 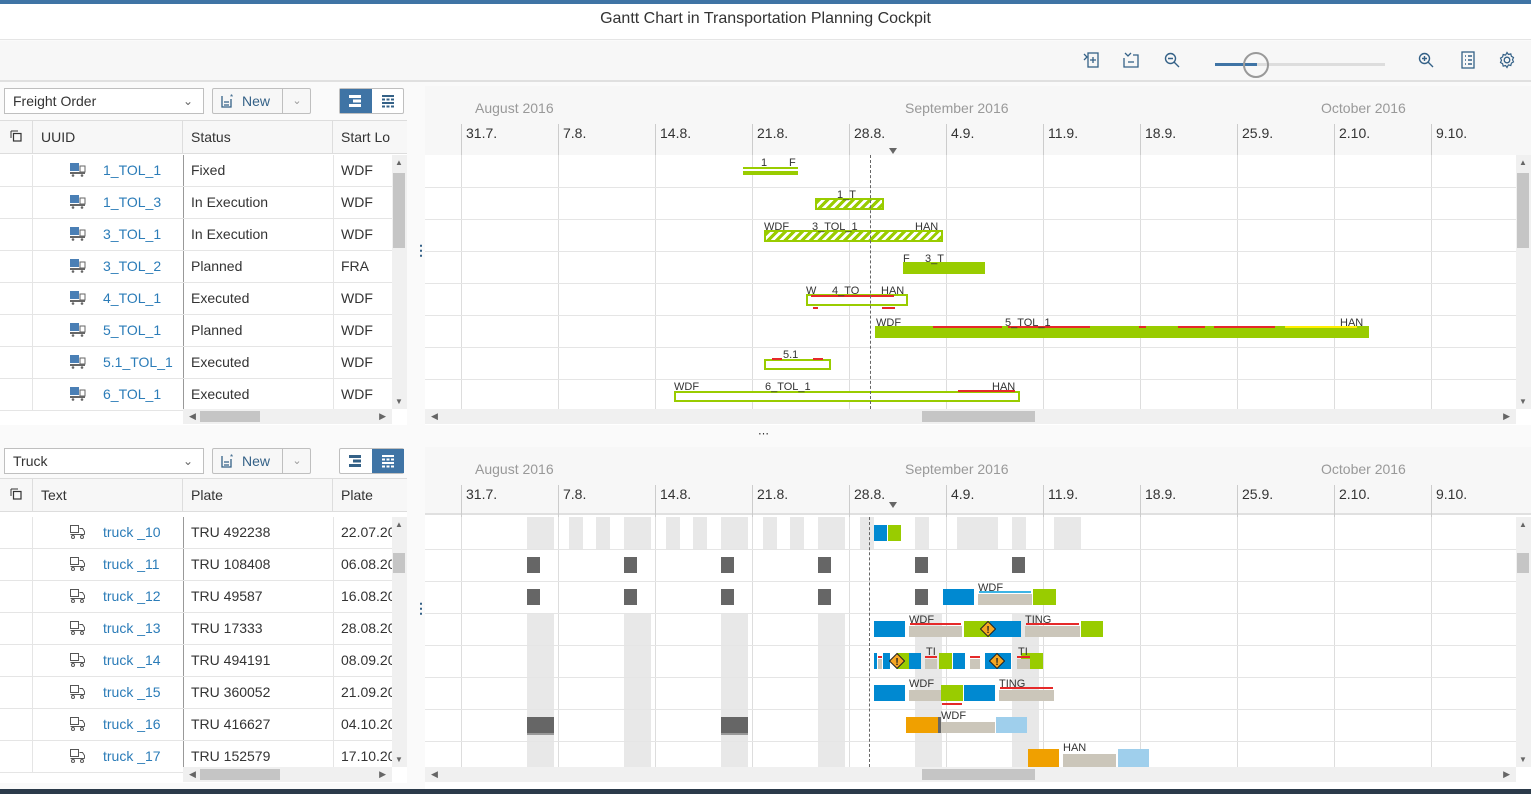 I want to click on truck-link: truck _17, so click(x=132, y=756).